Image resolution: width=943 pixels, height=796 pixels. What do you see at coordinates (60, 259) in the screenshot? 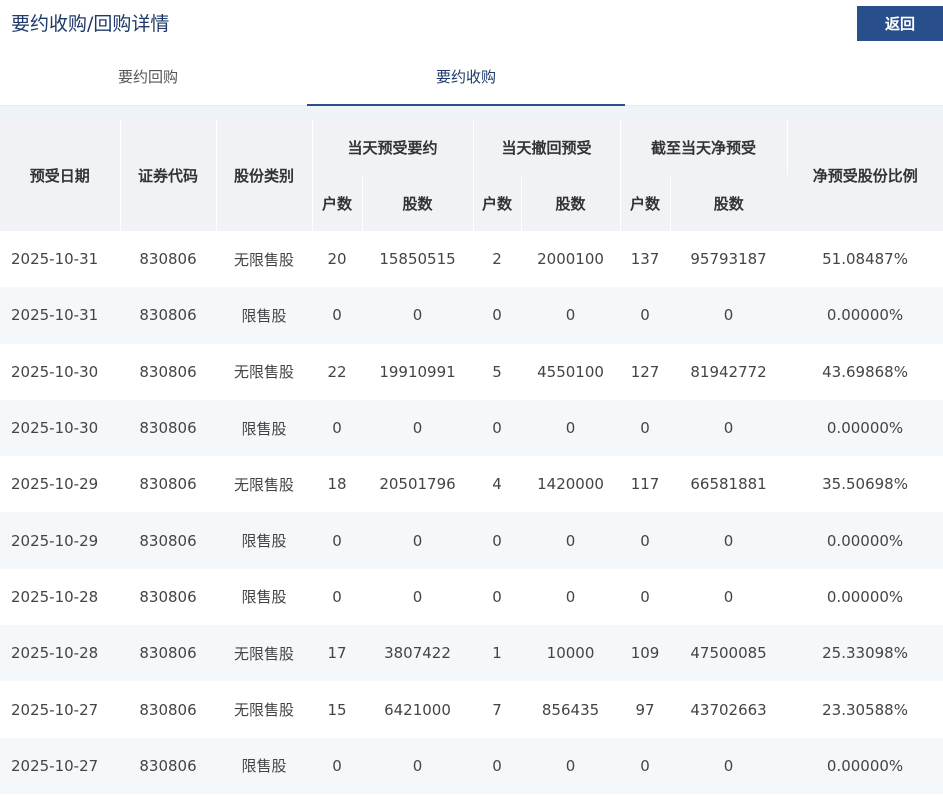
I see `cell-date: 2025-10-31` at bounding box center [60, 259].